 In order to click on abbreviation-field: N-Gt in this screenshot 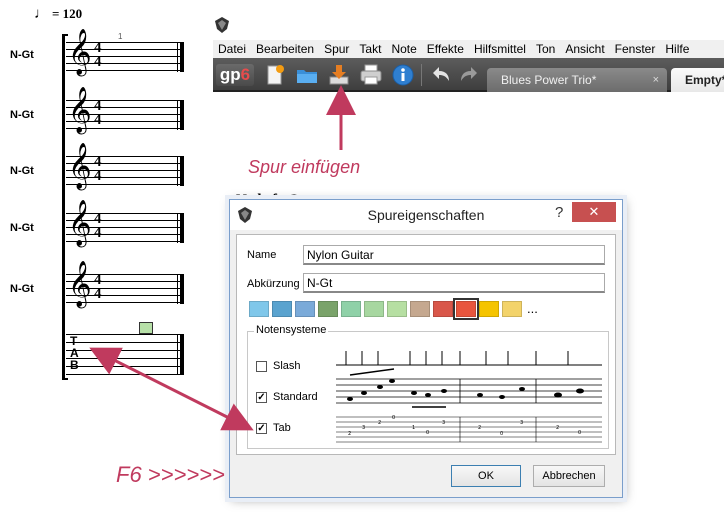, I will do `click(454, 283)`.